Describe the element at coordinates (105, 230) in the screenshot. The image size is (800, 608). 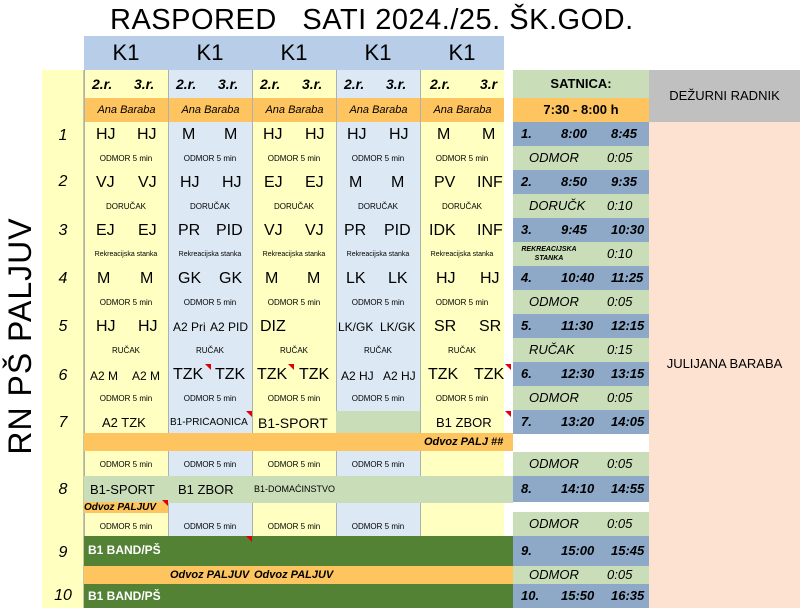
I see `lesson: EJ` at that location.